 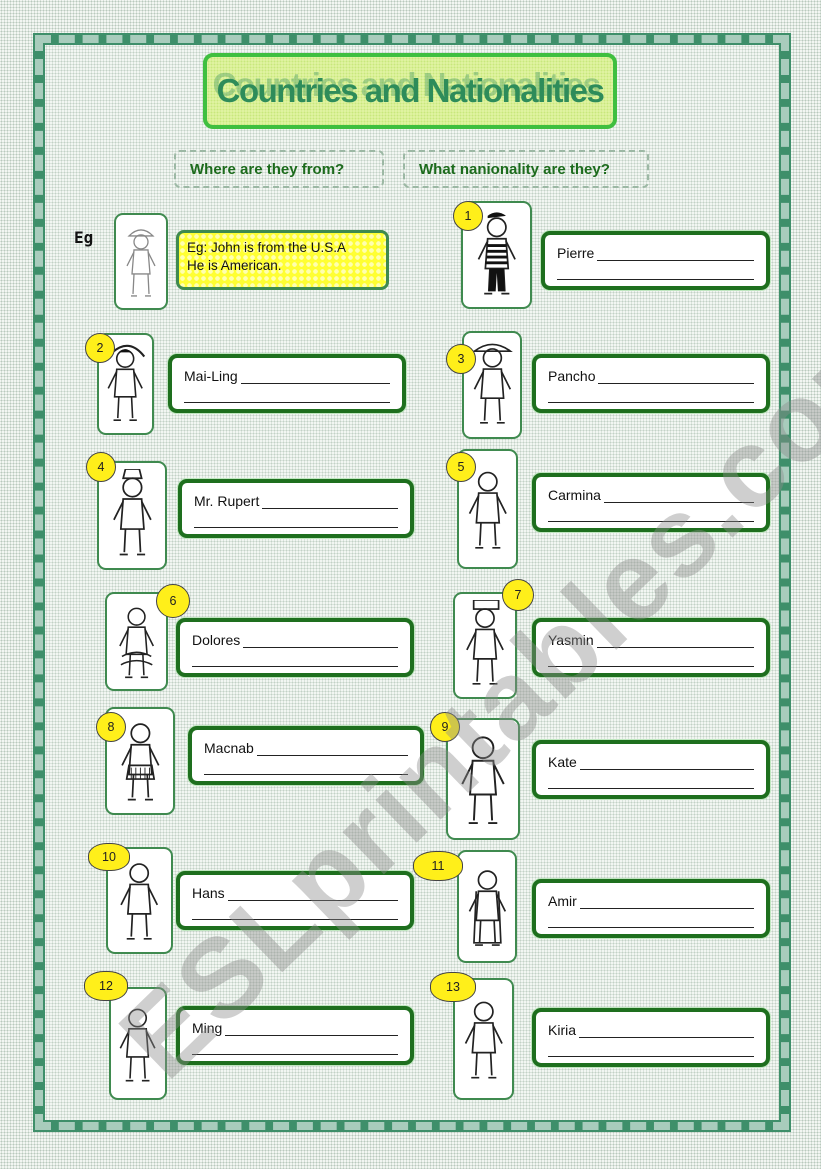 I want to click on answer-line-9b, so click(x=651, y=779).